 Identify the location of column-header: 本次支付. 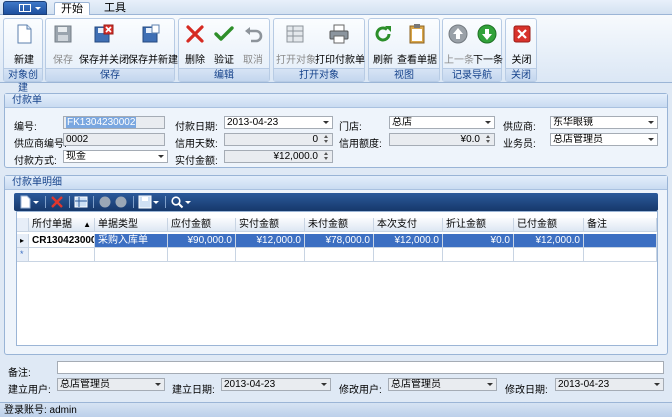
(408, 225).